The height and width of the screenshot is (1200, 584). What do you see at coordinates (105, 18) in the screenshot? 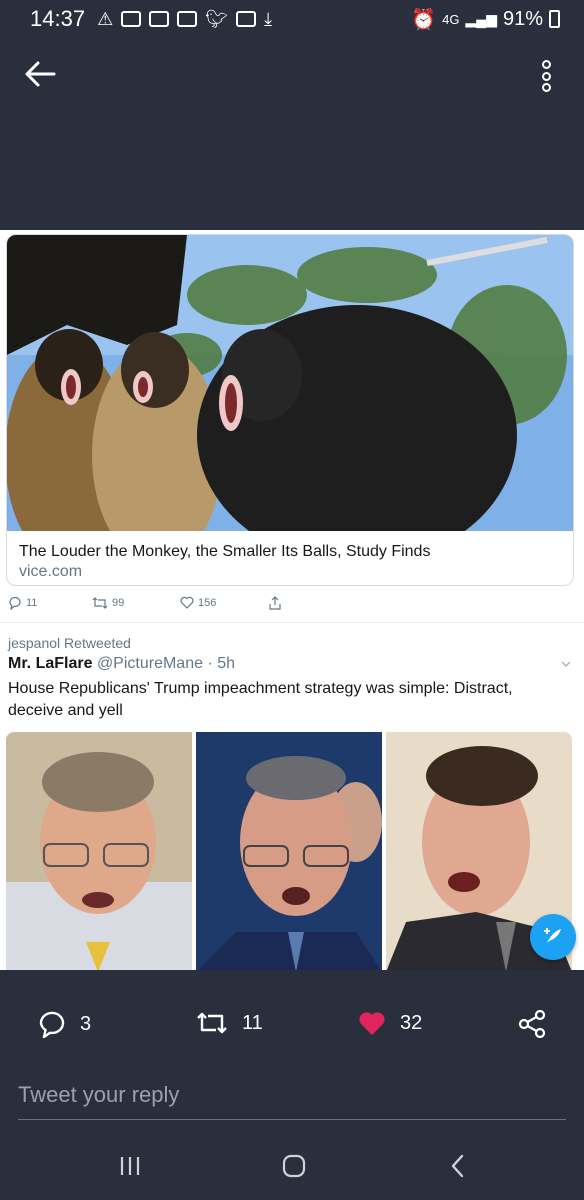
I see `warning-icon: ⚠` at bounding box center [105, 18].